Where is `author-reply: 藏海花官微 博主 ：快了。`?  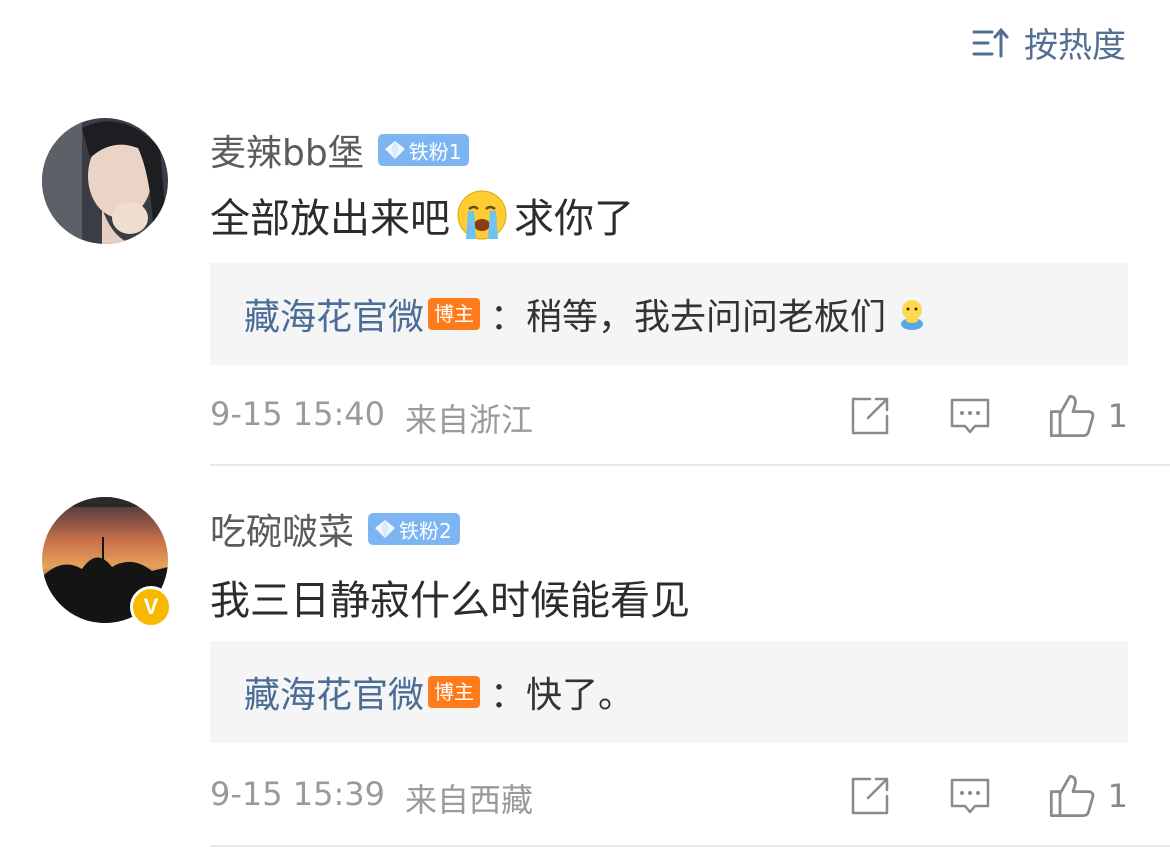 author-reply: 藏海花官微 博主 ：快了。 is located at coordinates (669, 692).